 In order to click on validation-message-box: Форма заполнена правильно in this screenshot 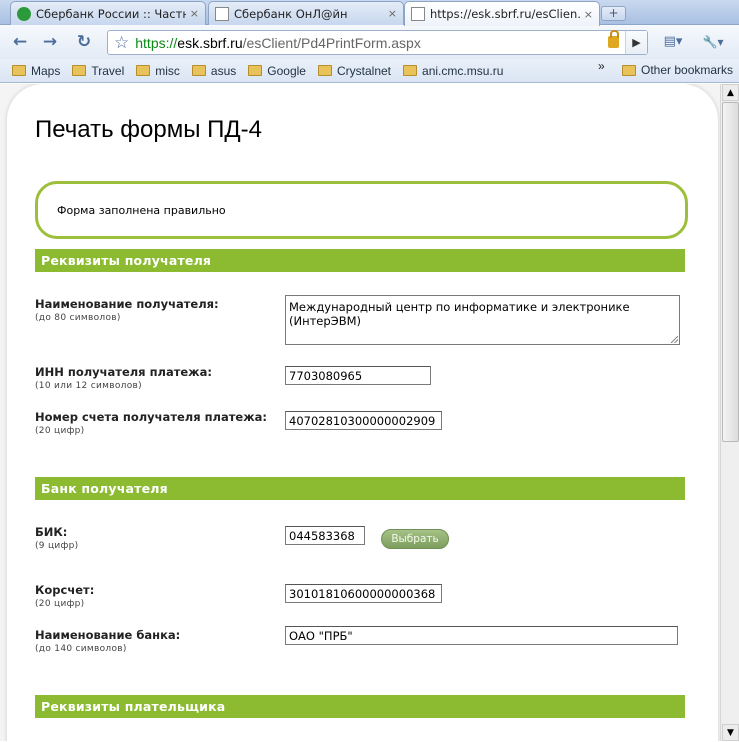, I will do `click(361, 210)`.